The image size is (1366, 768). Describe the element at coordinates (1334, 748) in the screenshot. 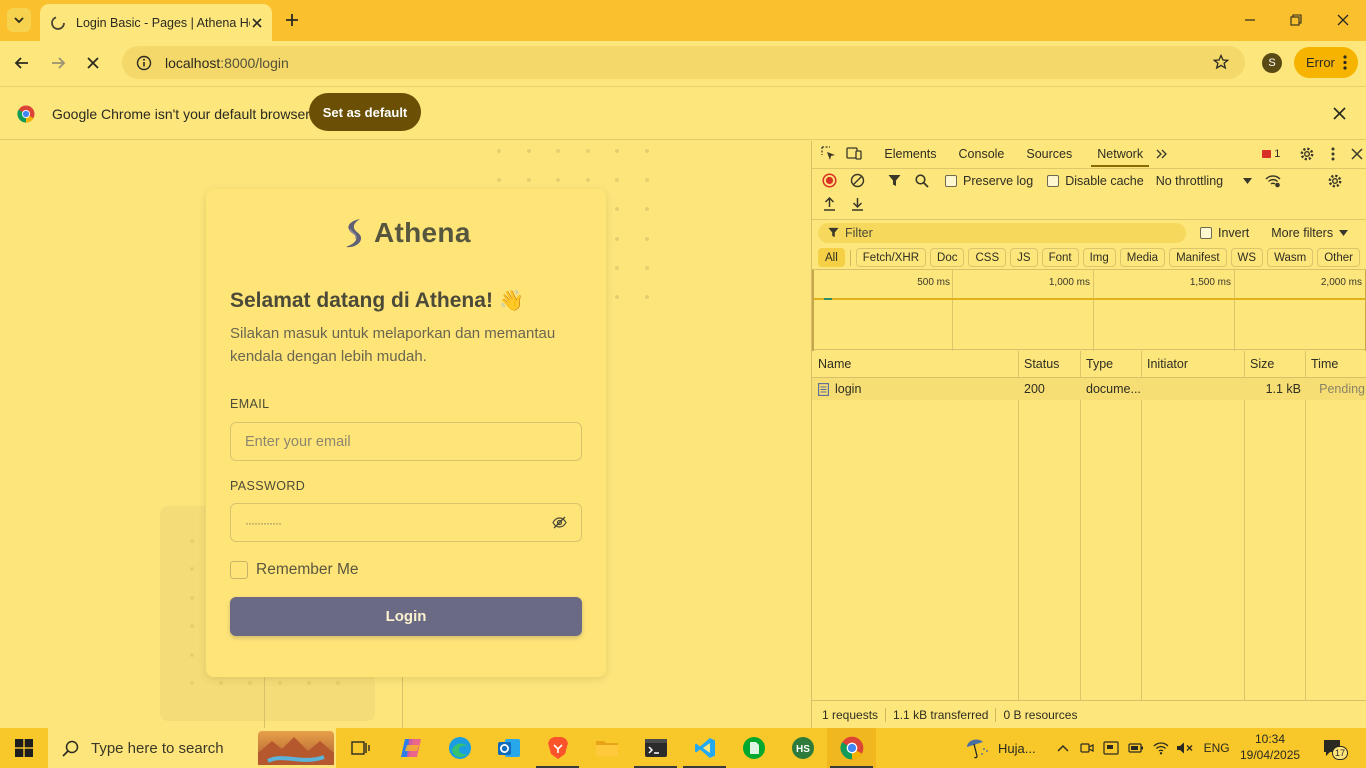

I see `notification-center-button: 17` at that location.